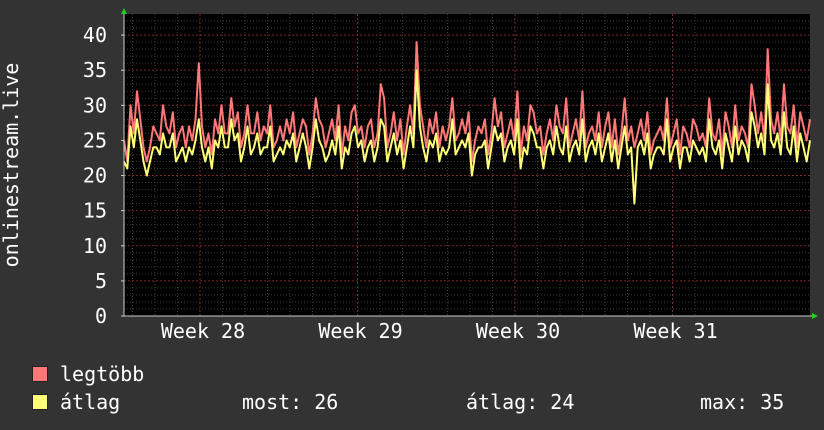 Image resolution: width=824 pixels, height=430 pixels. What do you see at coordinates (520, 402) in the screenshot?
I see `stat-average: átlag: 24` at bounding box center [520, 402].